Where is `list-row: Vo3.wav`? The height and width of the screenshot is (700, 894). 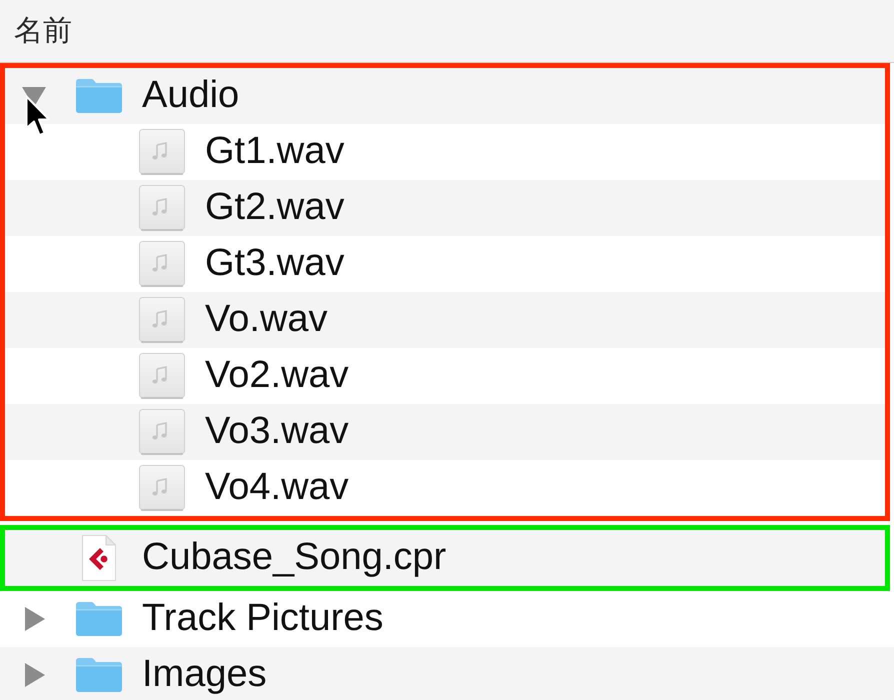
list-row: Vo3.wav is located at coordinates (445, 432).